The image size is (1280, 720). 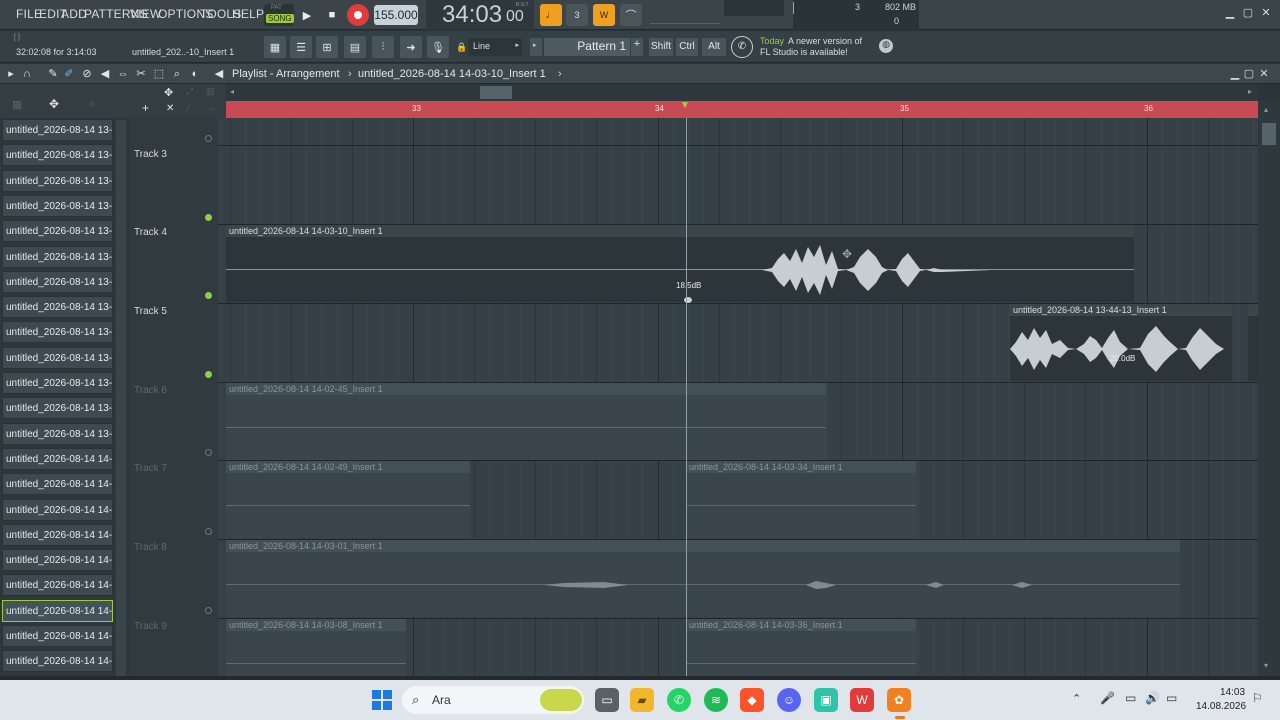 What do you see at coordinates (716, 700) in the screenshot?
I see `spotify-button: ≋` at bounding box center [716, 700].